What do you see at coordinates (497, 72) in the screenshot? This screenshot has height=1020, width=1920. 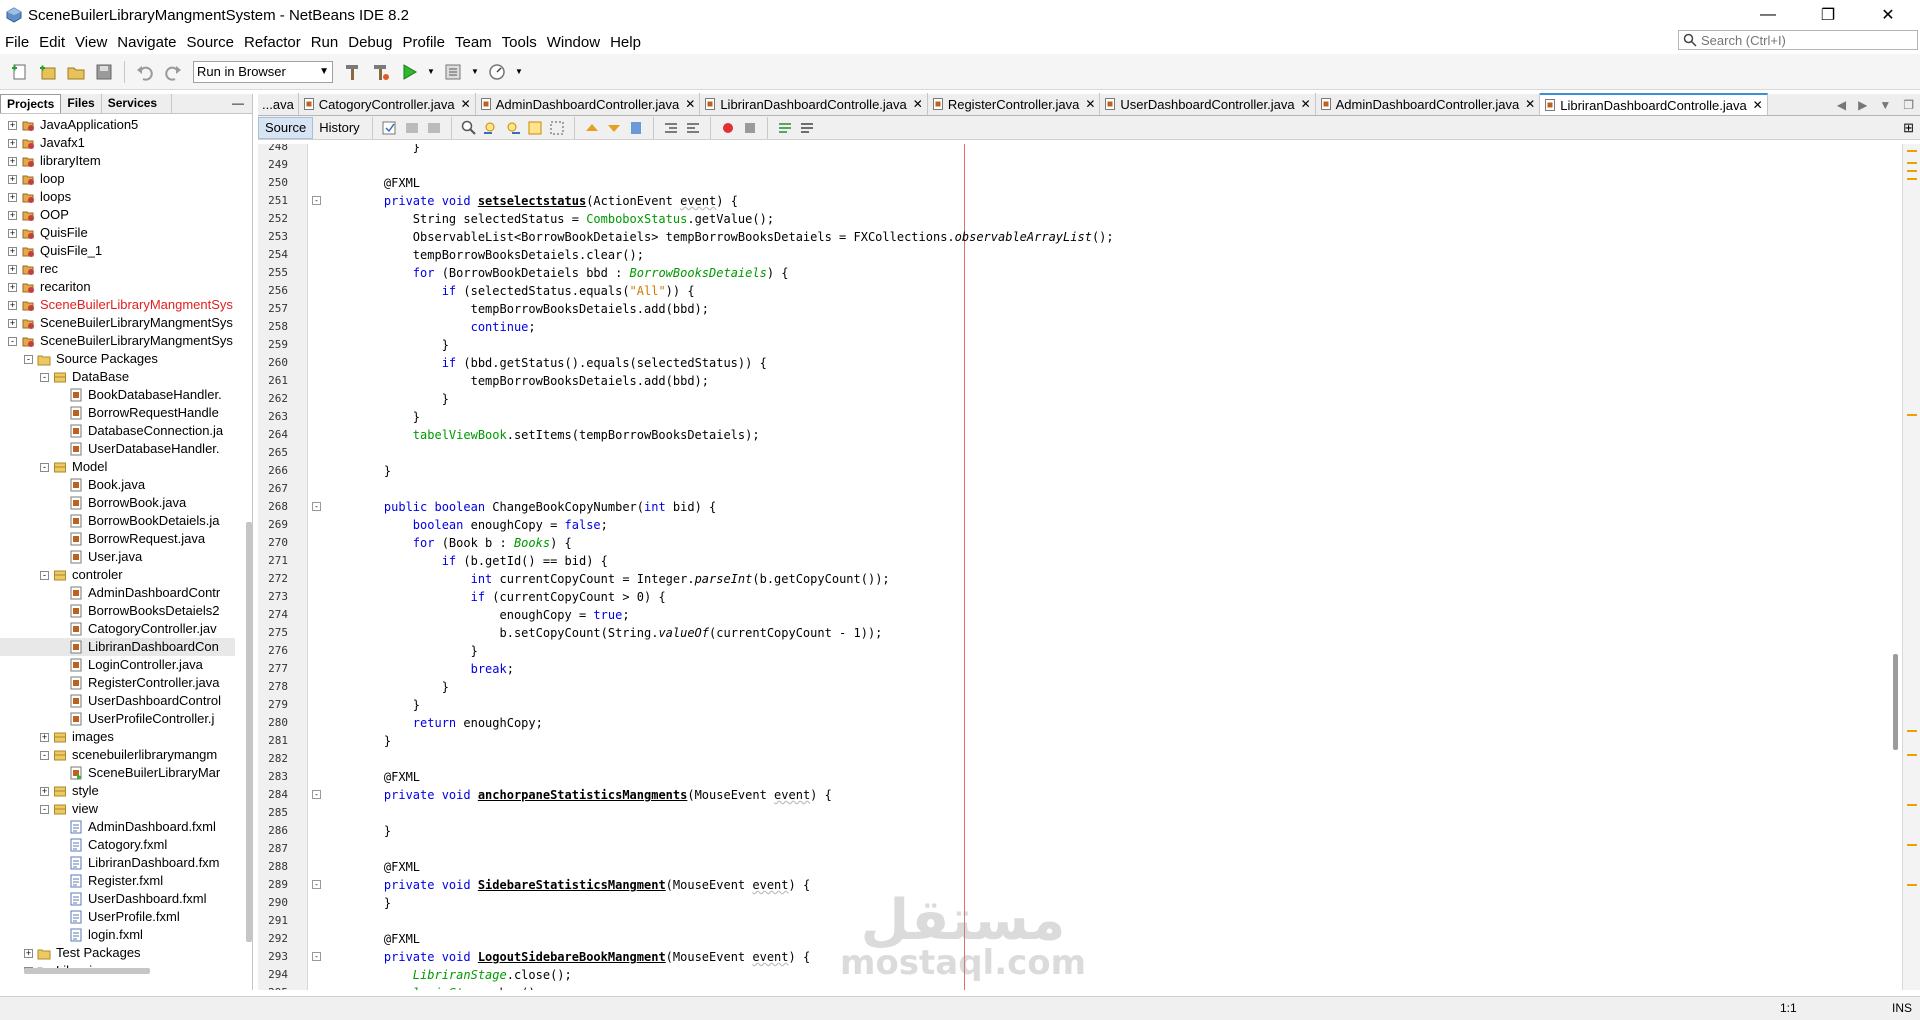 I see `profile-button` at bounding box center [497, 72].